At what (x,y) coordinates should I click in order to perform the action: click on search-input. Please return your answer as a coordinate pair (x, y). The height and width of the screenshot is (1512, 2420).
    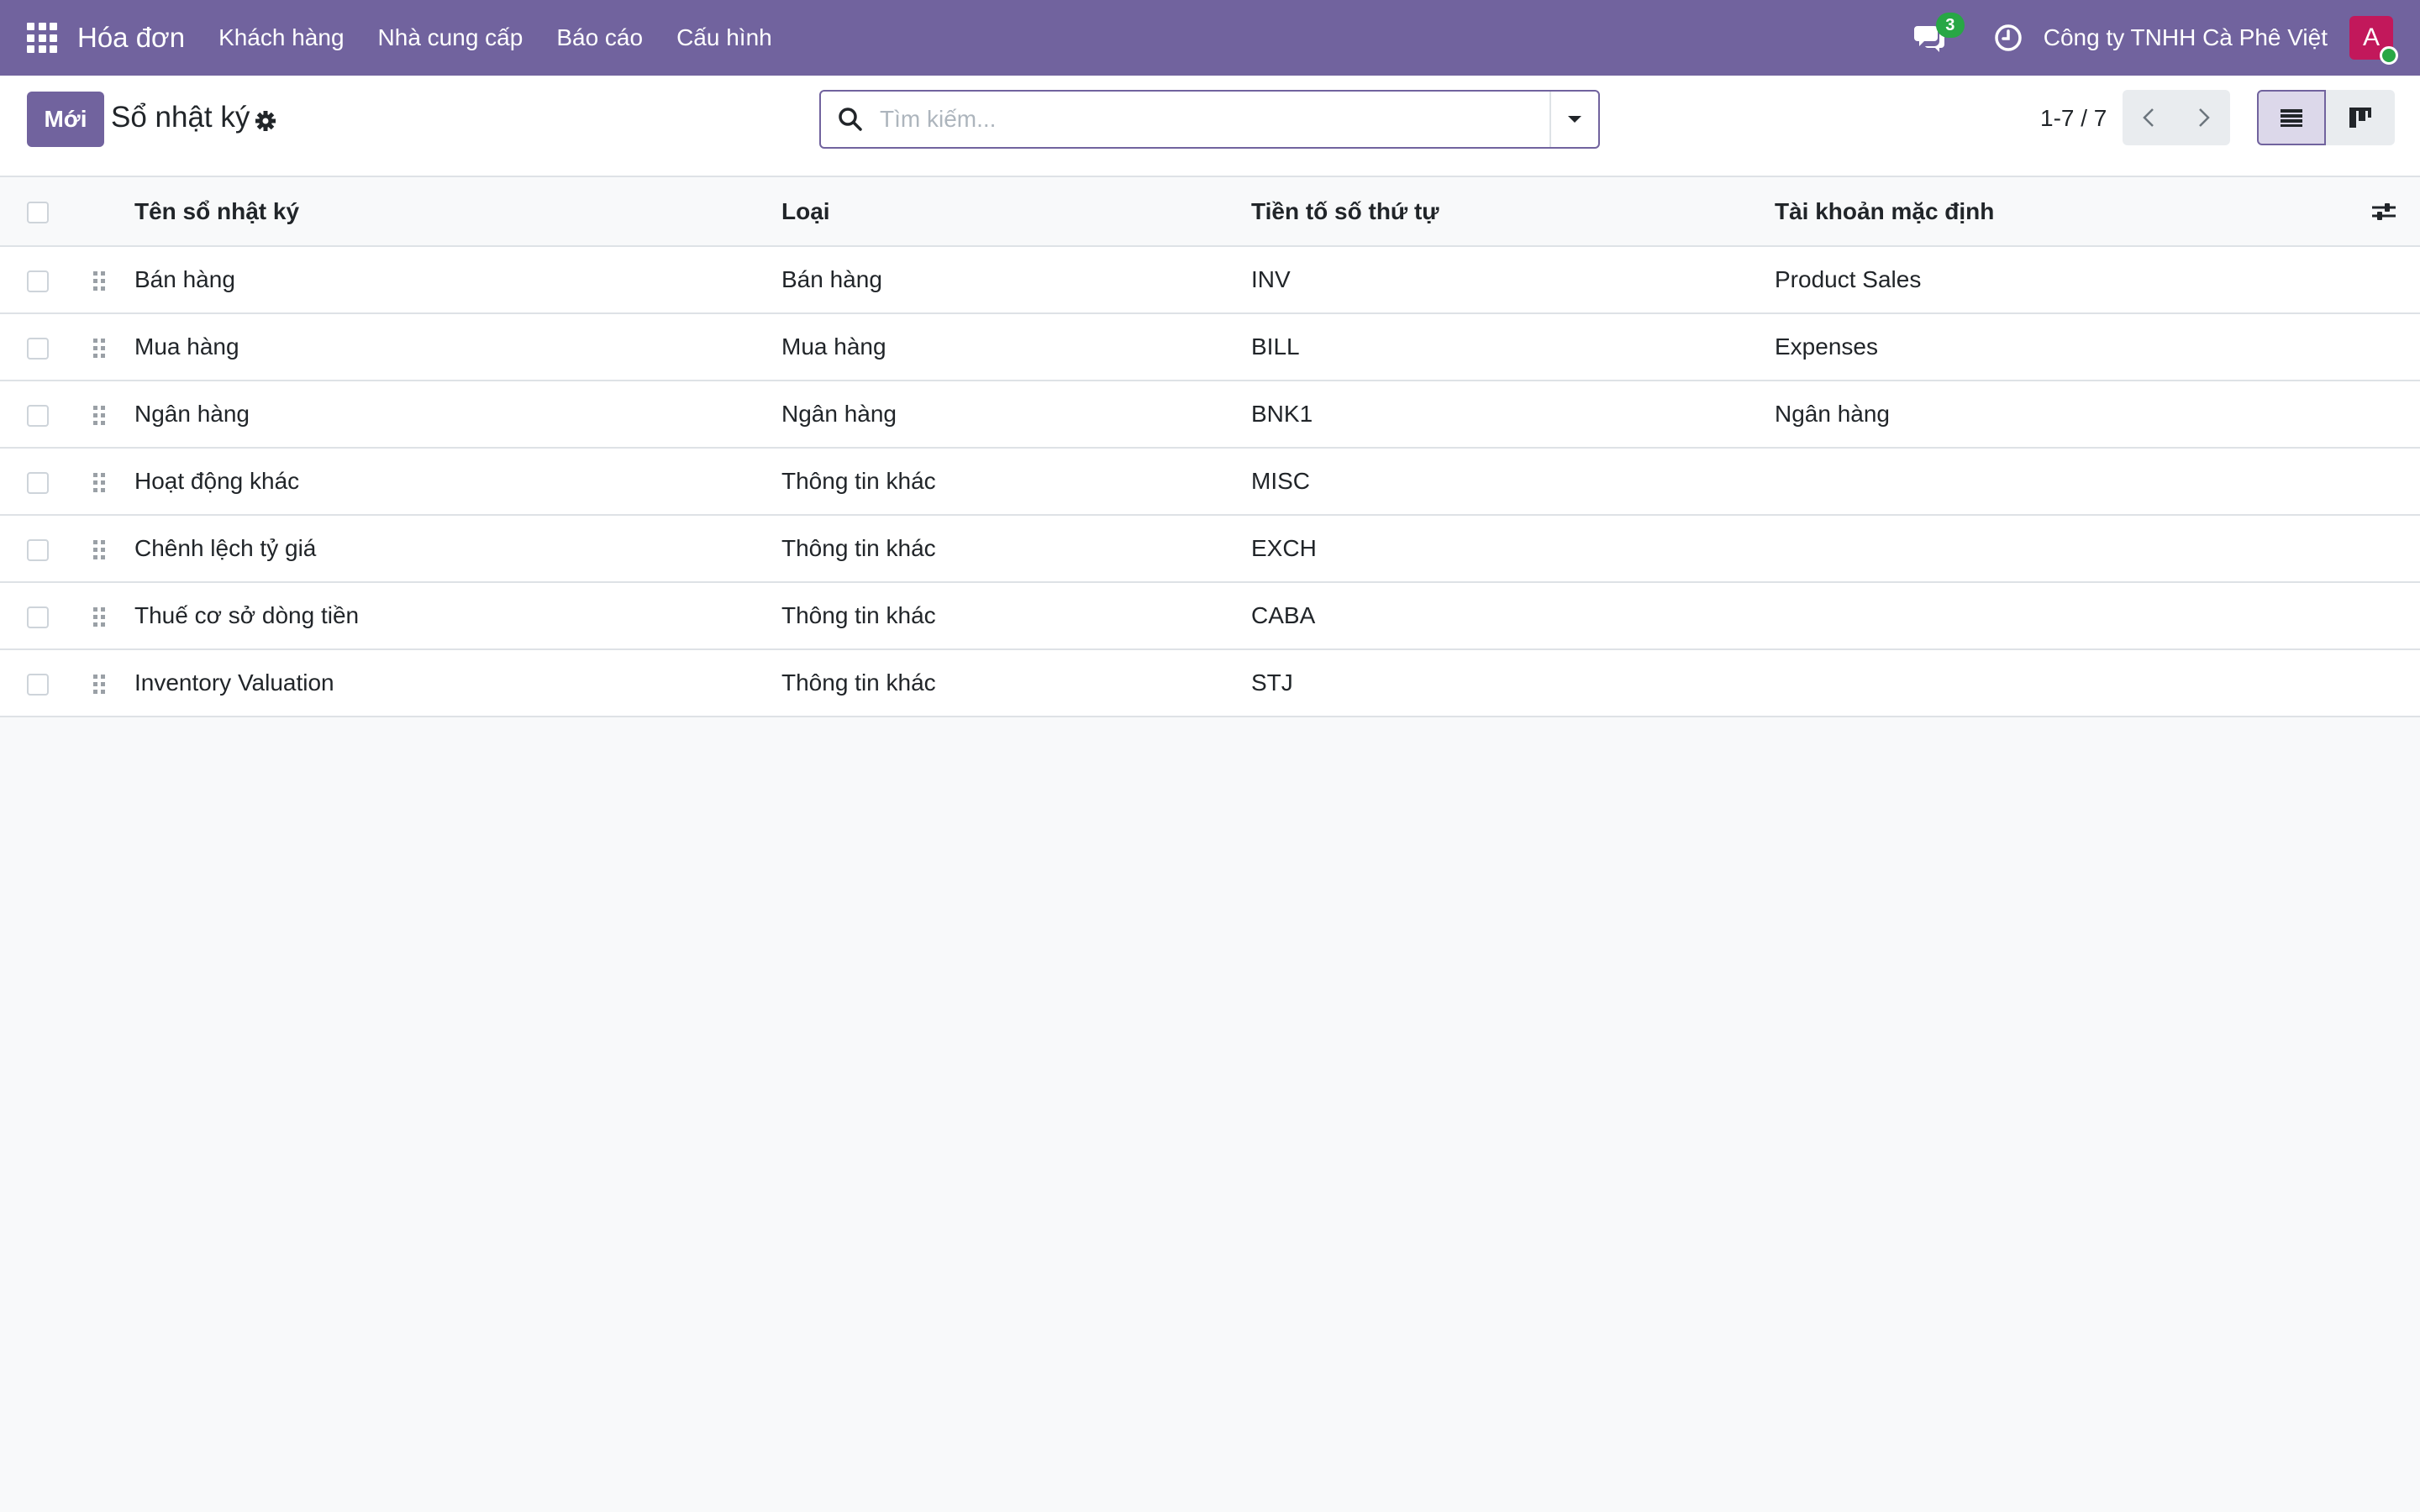
    Looking at the image, I should click on (1214, 119).